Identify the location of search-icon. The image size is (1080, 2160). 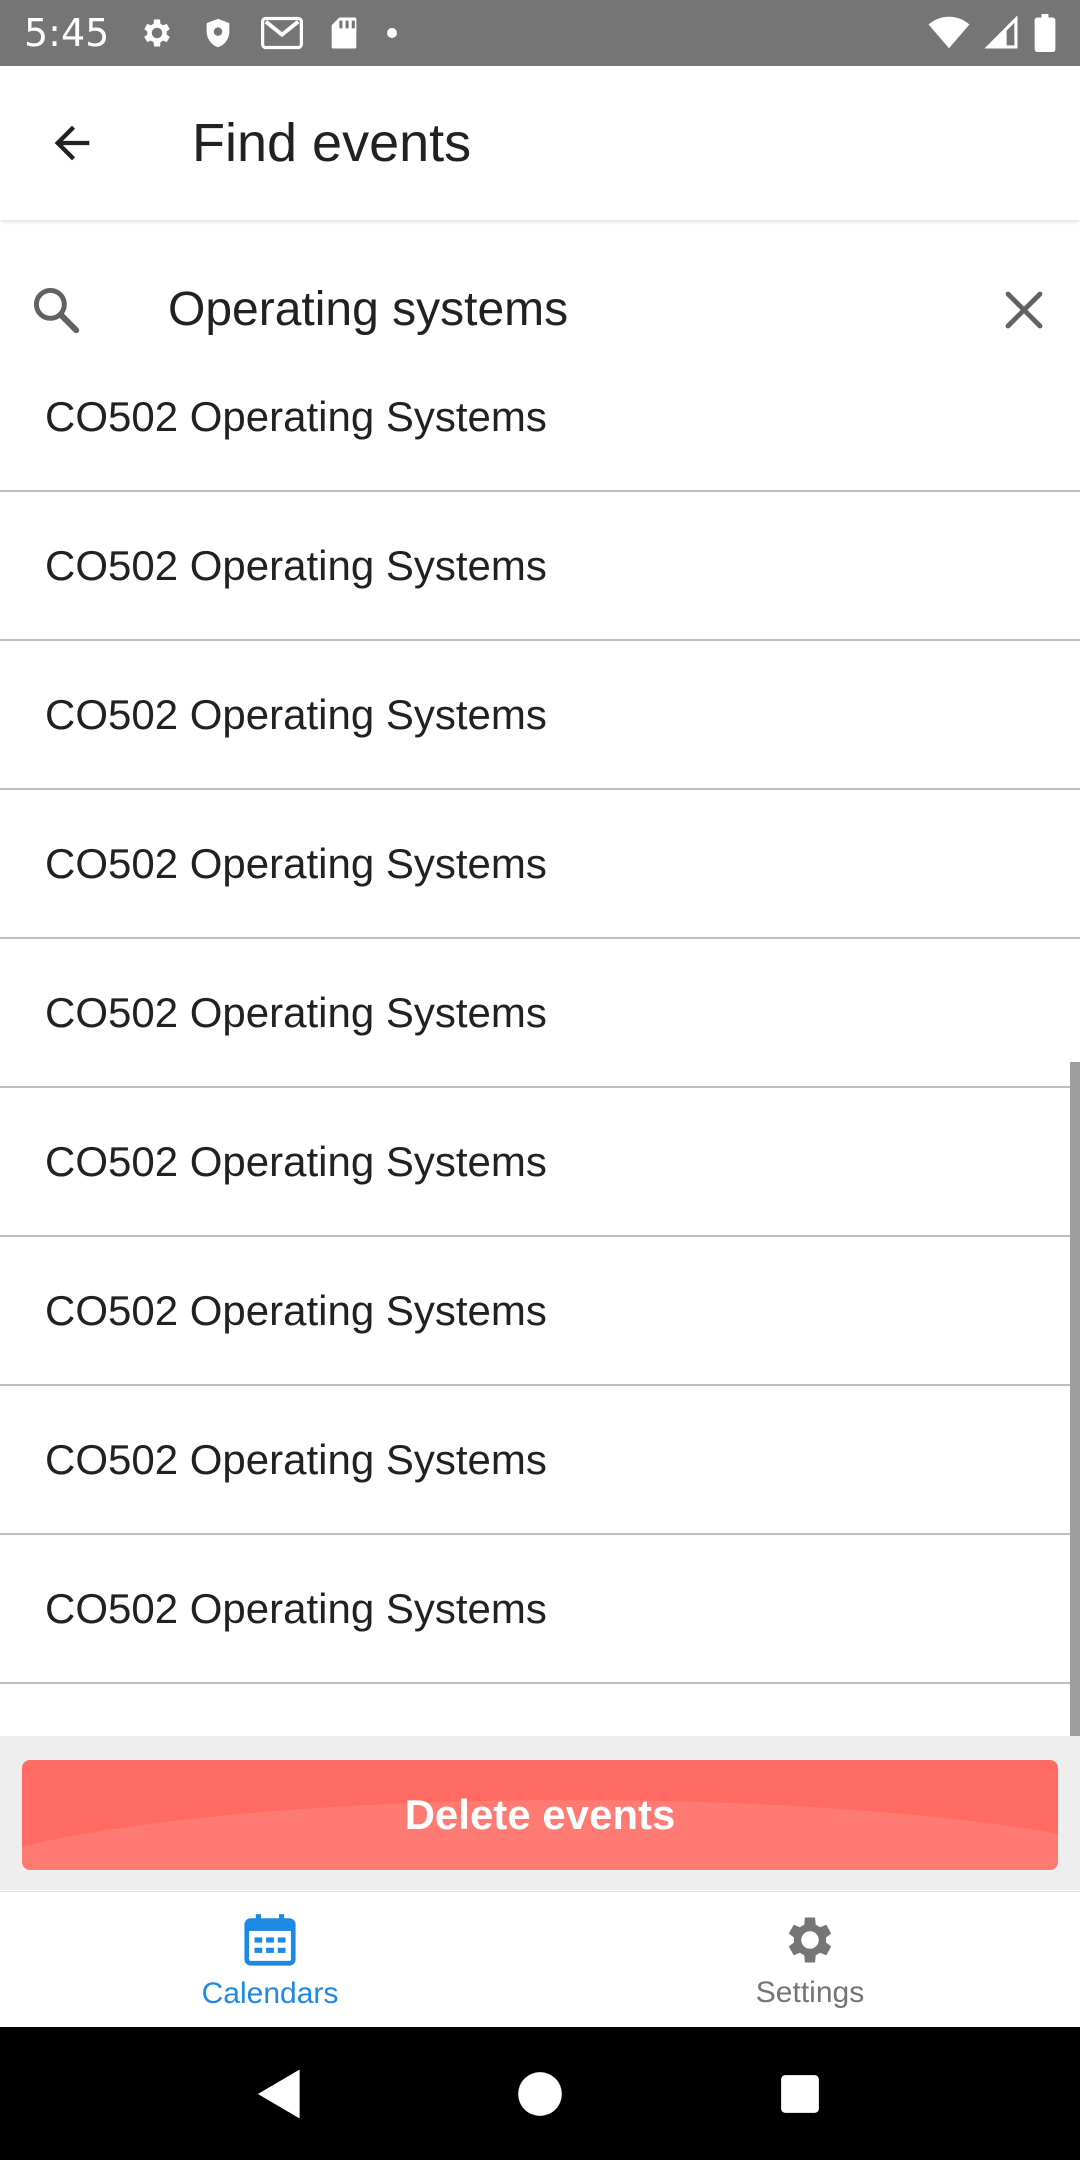
(56, 310).